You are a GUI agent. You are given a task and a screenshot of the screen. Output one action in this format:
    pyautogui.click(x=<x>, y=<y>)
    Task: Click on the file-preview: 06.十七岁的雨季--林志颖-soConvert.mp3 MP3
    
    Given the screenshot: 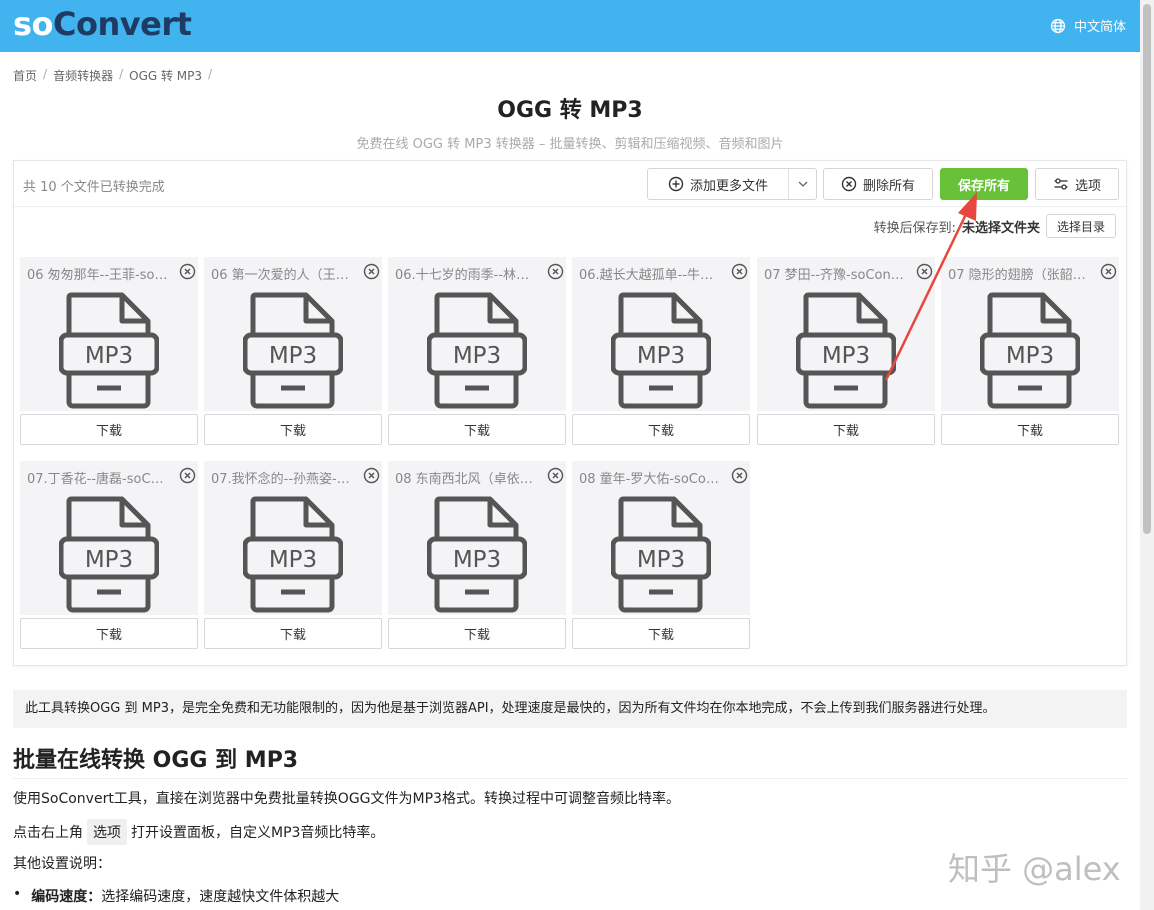 What is the action you would take?
    pyautogui.click(x=477, y=334)
    